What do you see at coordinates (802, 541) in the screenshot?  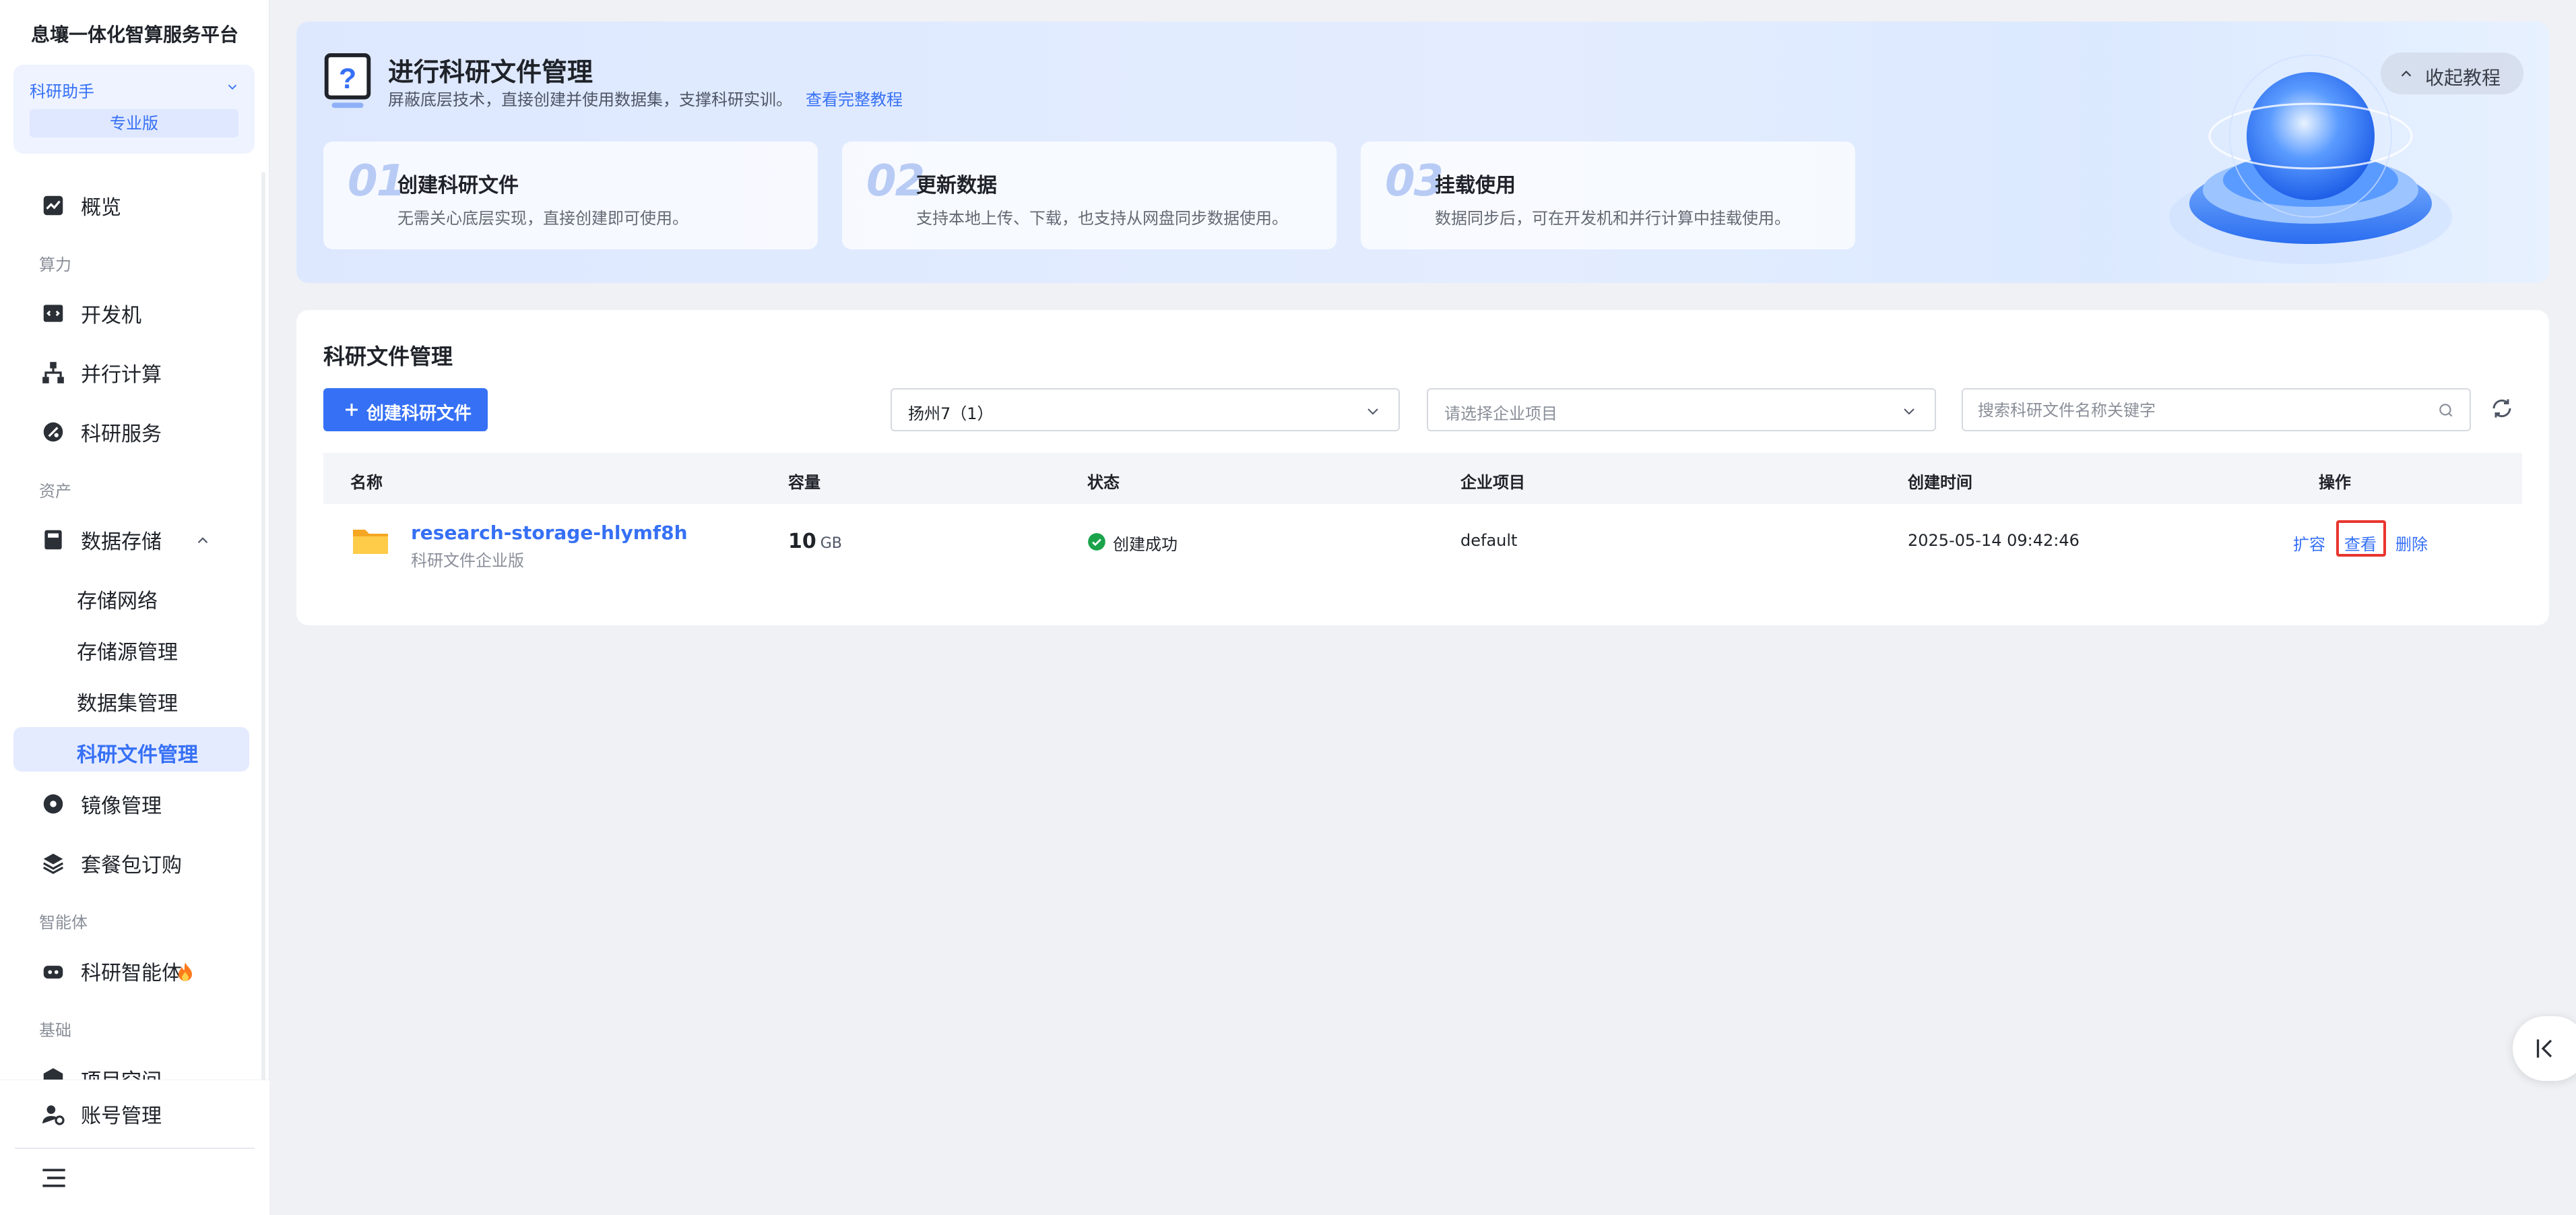 I see `capacity-number: 10` at bounding box center [802, 541].